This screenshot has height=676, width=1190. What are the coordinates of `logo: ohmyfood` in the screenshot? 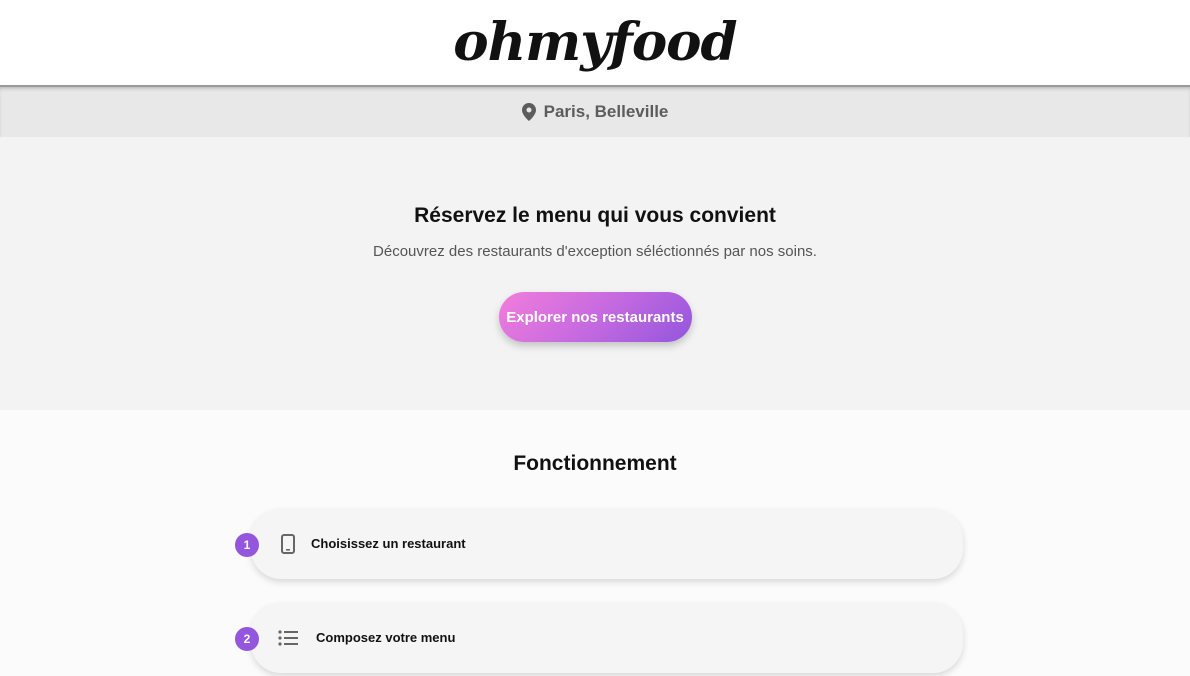 It's located at (595, 42).